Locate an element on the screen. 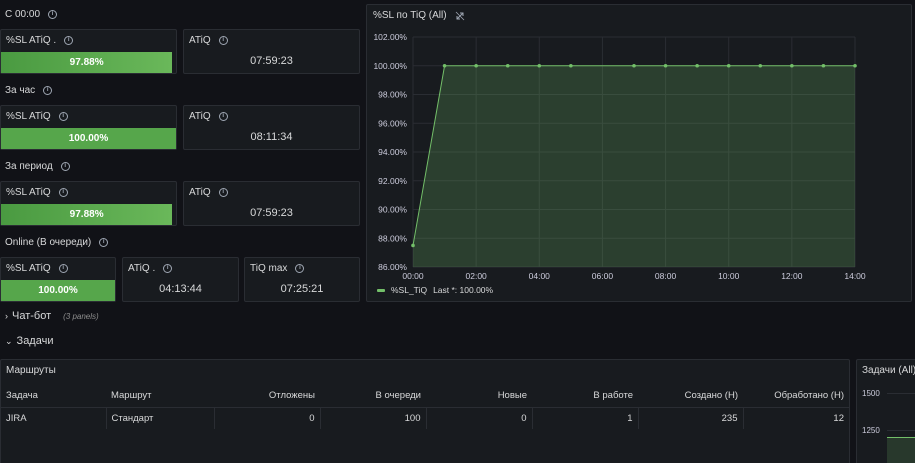 This screenshot has height=463, width=915. y-tick-label: 92.00% is located at coordinates (392, 181).